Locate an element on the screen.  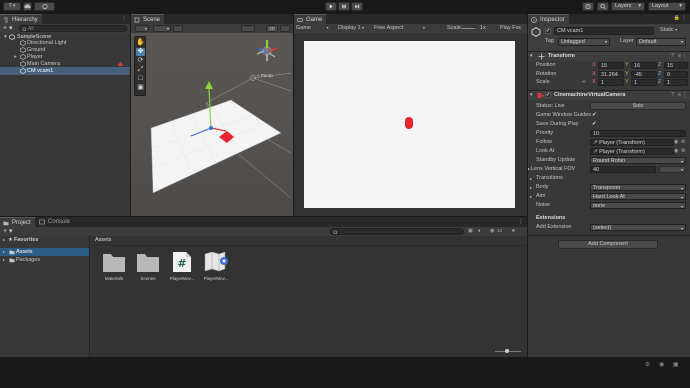
visibility-icon: ◉ is located at coordinates (492, 231).